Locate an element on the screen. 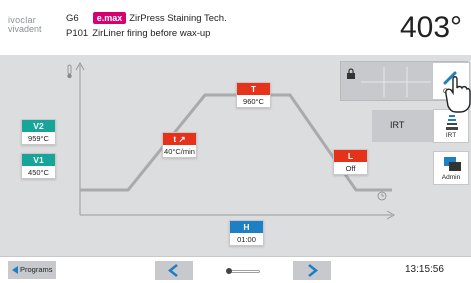 The height and width of the screenshot is (283, 471). param-v2-value: 959°C is located at coordinates (38, 138).